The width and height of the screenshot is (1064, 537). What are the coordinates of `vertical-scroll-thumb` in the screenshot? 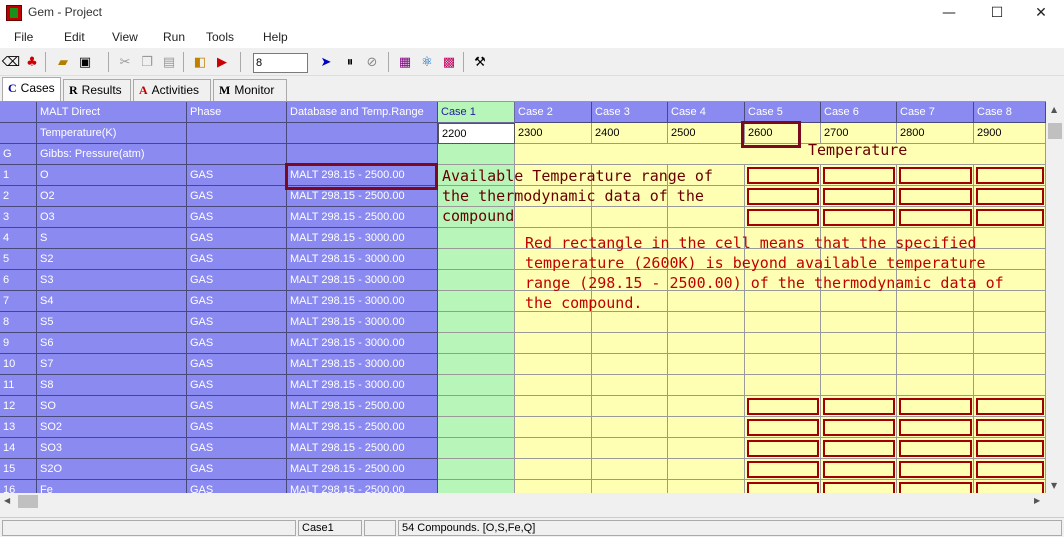 It's located at (1055, 131).